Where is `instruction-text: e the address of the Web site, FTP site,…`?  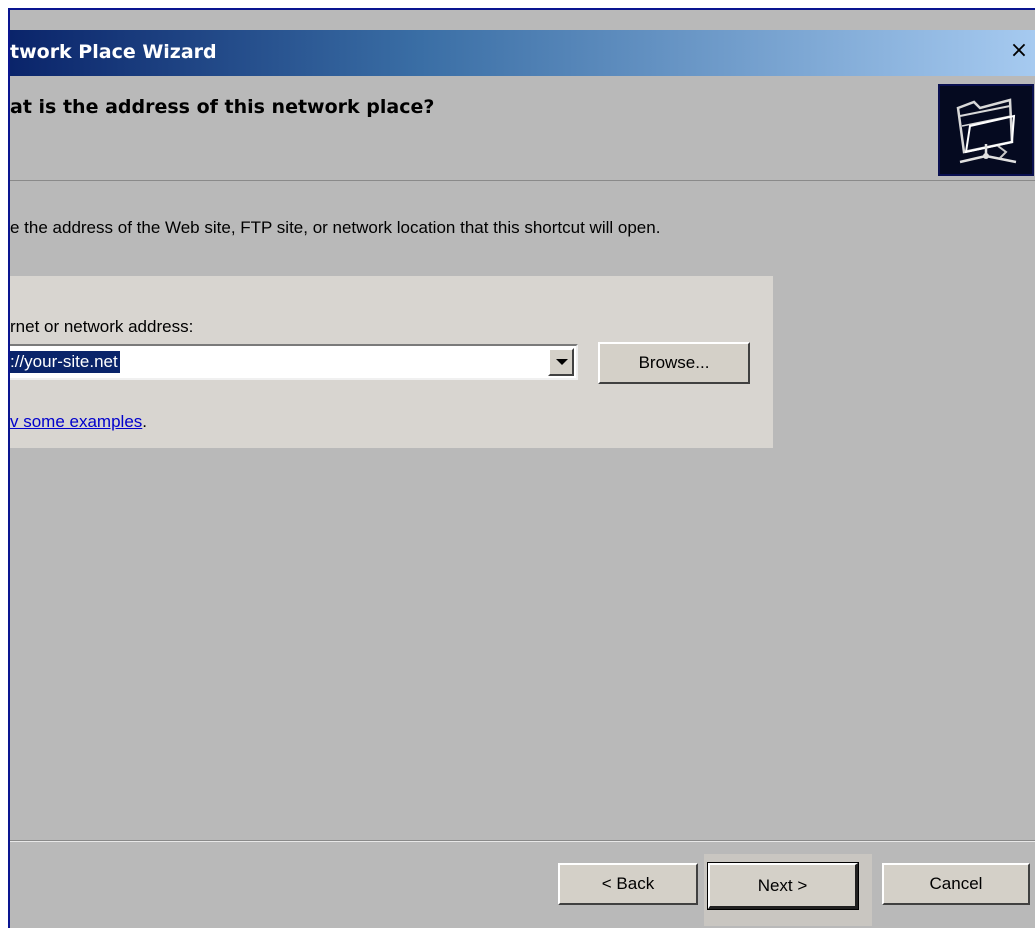
instruction-text: e the address of the Web site, FTP site,… is located at coordinates (335, 227).